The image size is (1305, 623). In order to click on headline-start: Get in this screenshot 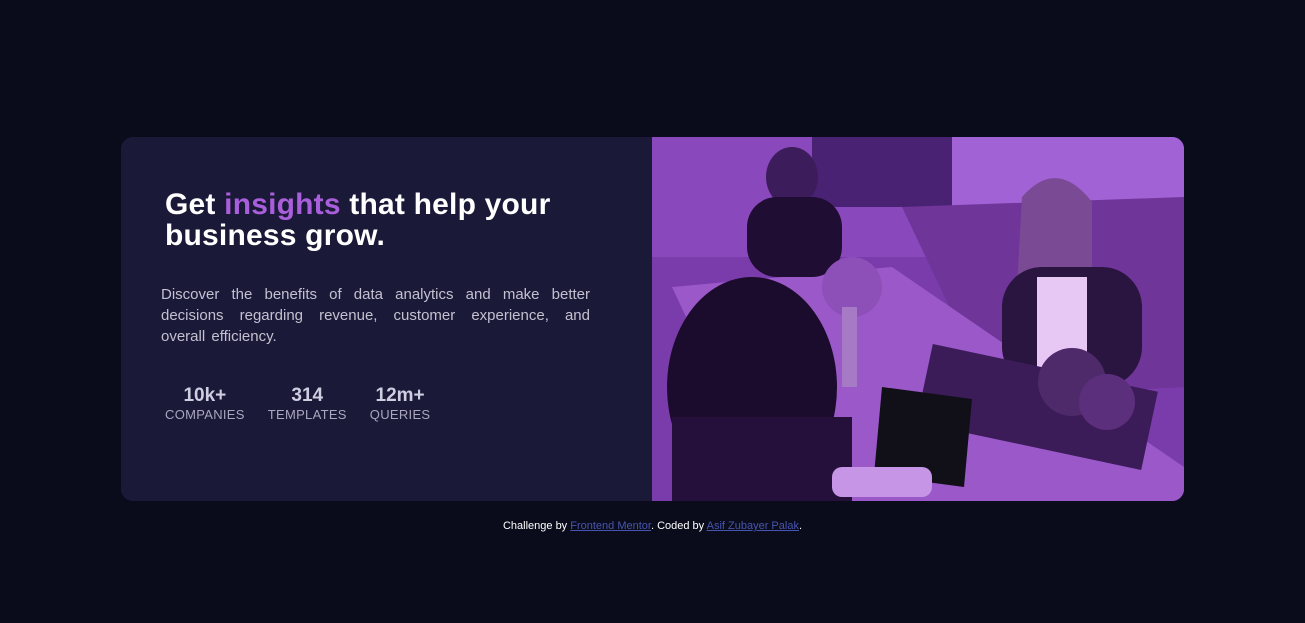, I will do `click(195, 204)`.